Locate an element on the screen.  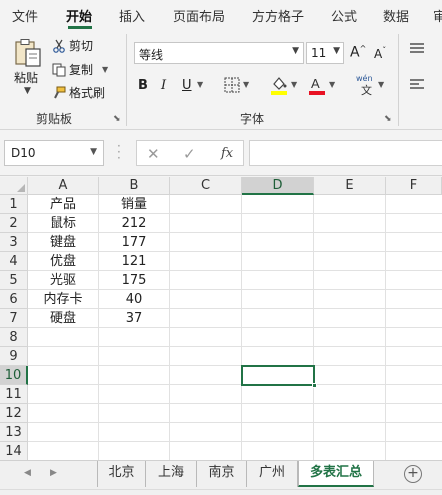
cell-a2: 鼠标 is located at coordinates (63, 223).